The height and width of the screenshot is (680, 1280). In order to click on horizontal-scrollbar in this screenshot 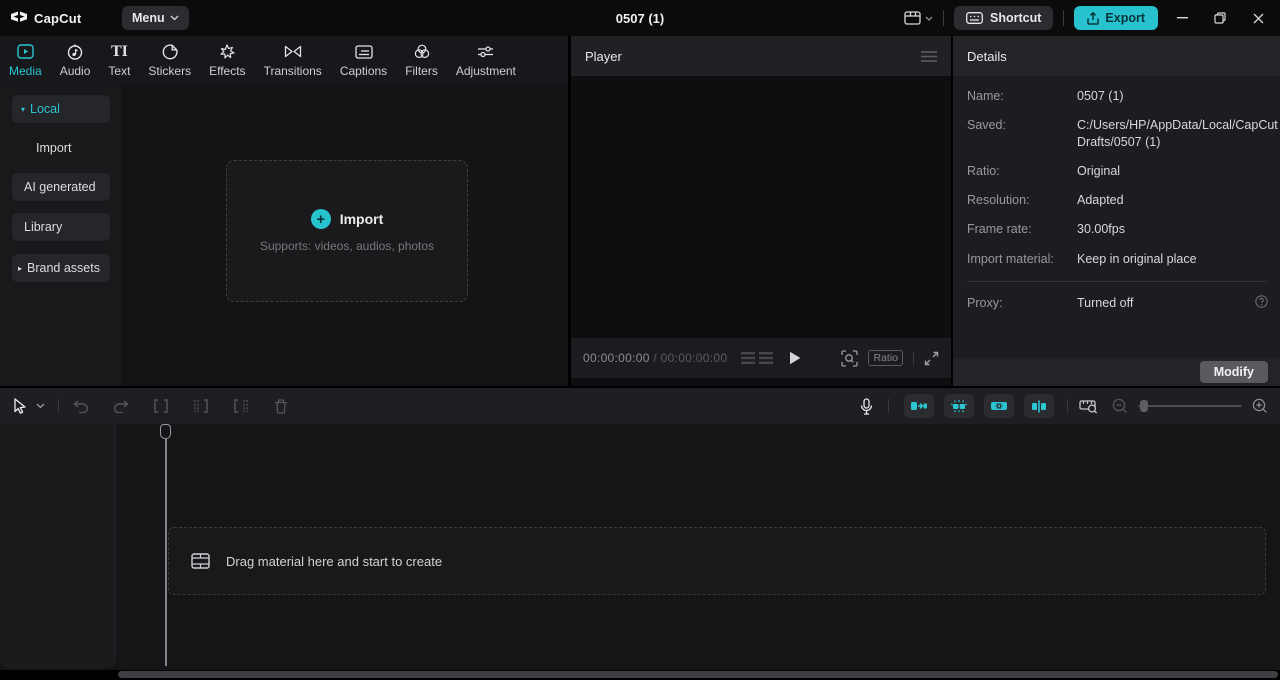, I will do `click(698, 674)`.